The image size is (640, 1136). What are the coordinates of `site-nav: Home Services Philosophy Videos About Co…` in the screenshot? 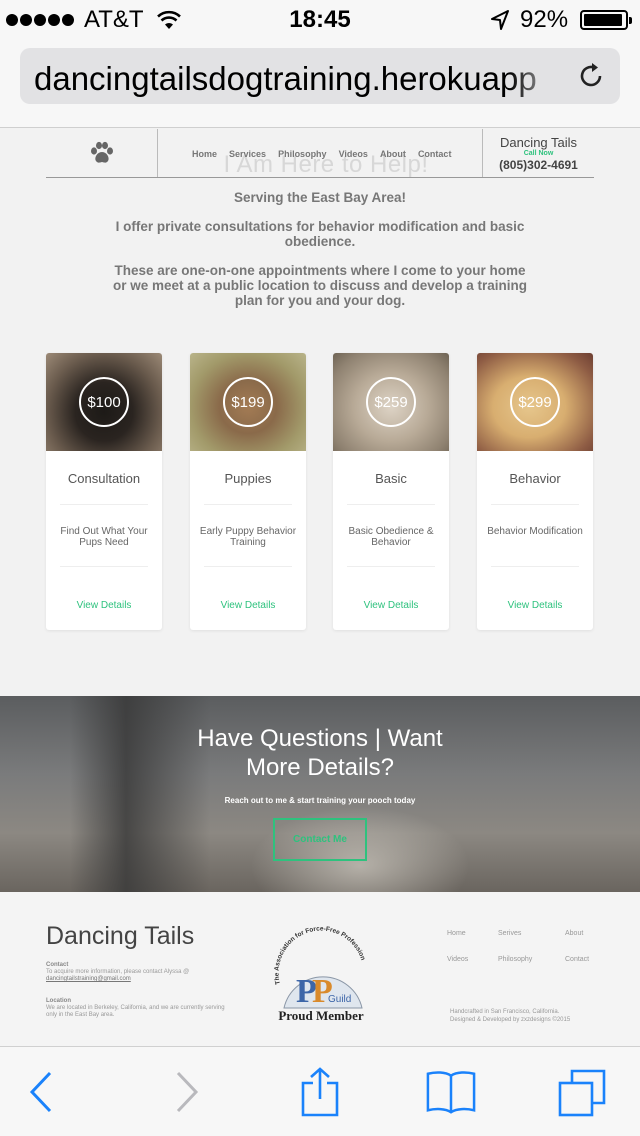 It's located at (321, 154).